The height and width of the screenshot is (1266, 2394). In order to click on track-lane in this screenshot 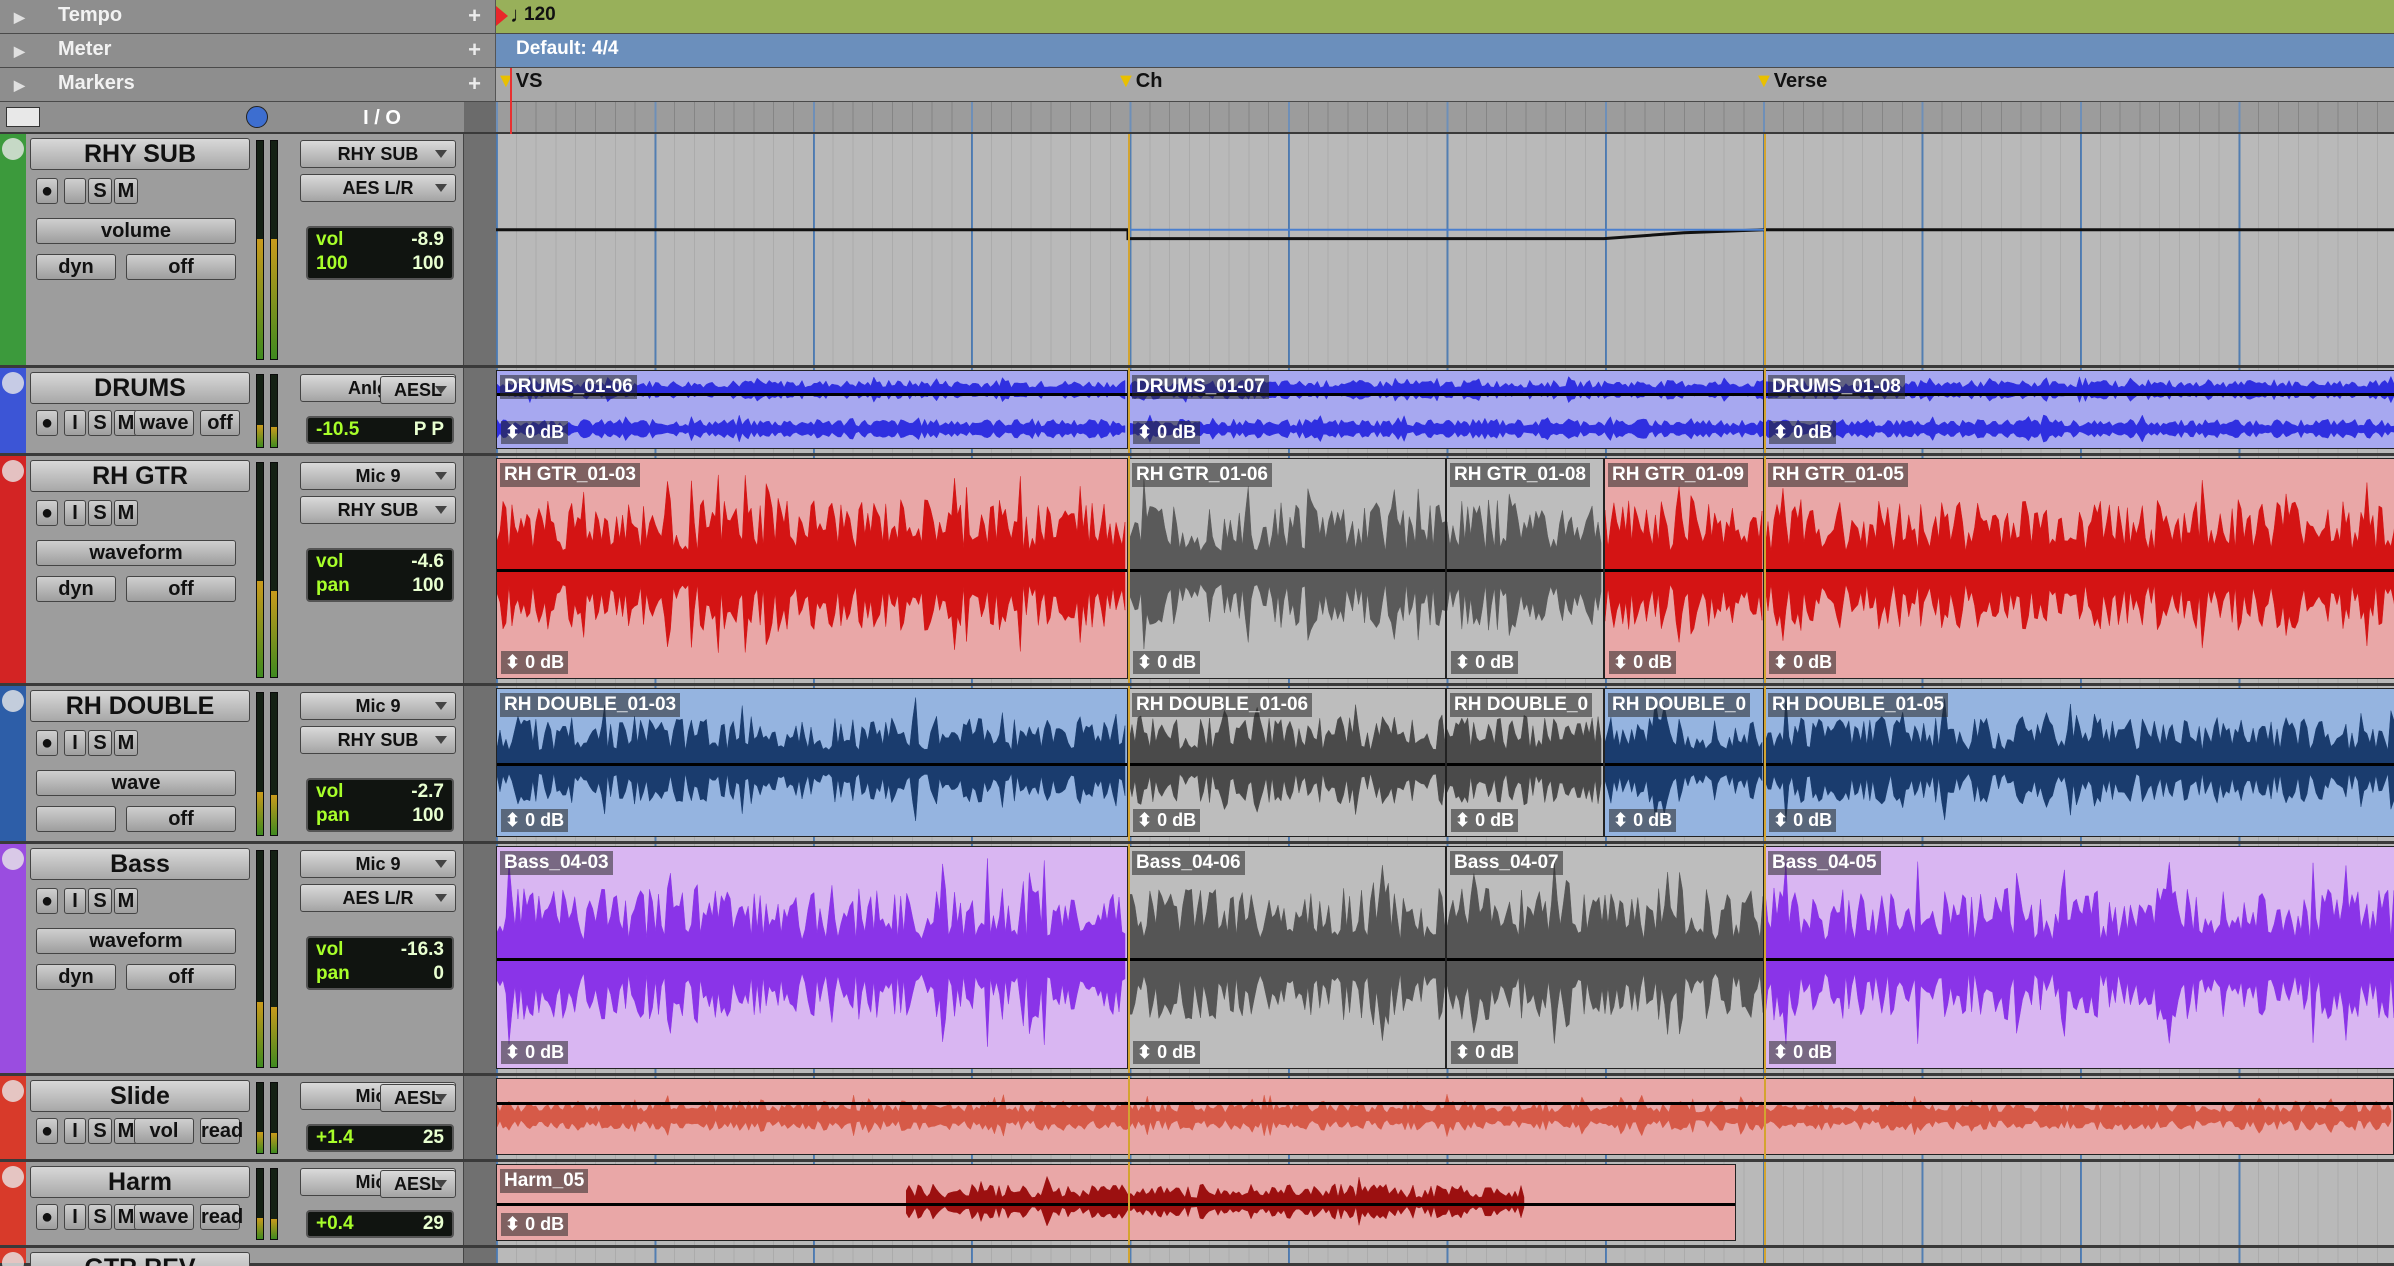, I will do `click(1445, 1117)`.